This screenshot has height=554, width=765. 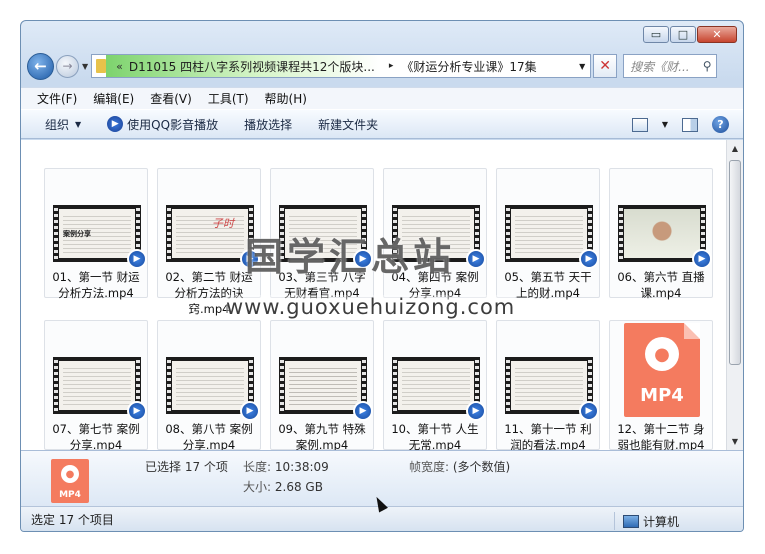 I want to click on length-key: 长度:, so click(x=257, y=467).